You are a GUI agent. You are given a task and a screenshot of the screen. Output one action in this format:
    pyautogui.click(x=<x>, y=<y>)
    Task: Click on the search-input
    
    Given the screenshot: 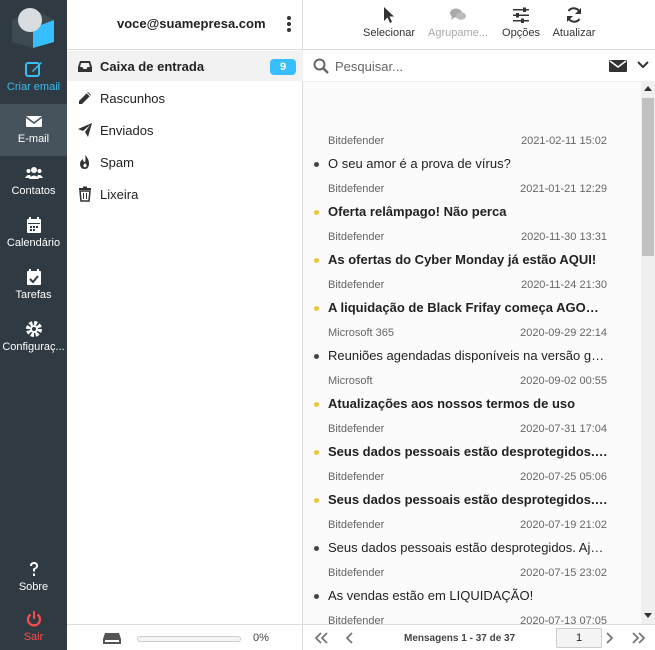 What is the action you would take?
    pyautogui.click(x=465, y=66)
    